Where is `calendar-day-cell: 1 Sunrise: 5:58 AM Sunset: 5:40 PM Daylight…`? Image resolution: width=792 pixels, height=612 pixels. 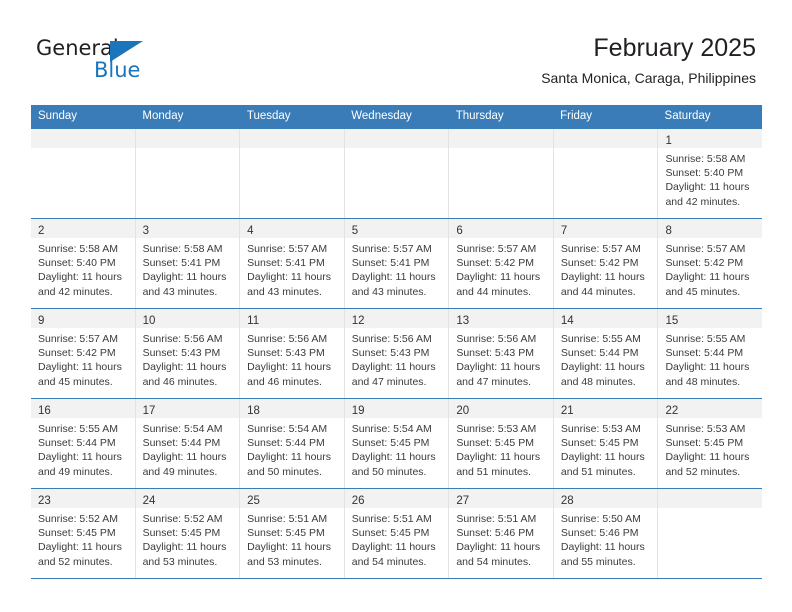
calendar-day-cell: 1 Sunrise: 5:58 AM Sunset: 5:40 PM Daylight… is located at coordinates (710, 173).